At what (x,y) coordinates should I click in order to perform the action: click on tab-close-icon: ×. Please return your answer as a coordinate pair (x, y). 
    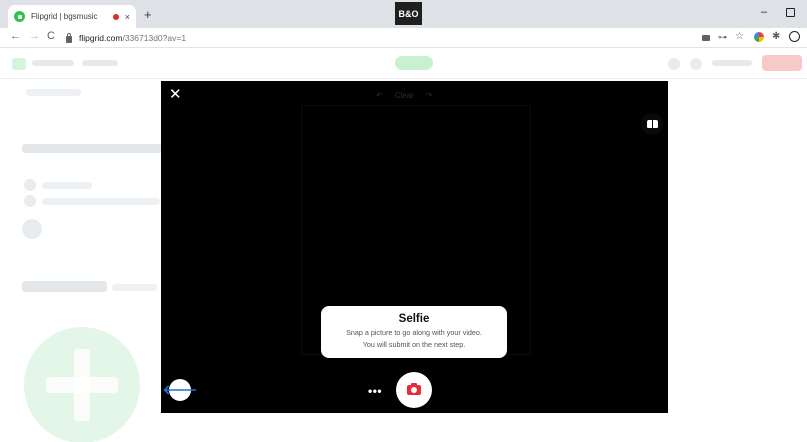
    Looking at the image, I should click on (127, 17).